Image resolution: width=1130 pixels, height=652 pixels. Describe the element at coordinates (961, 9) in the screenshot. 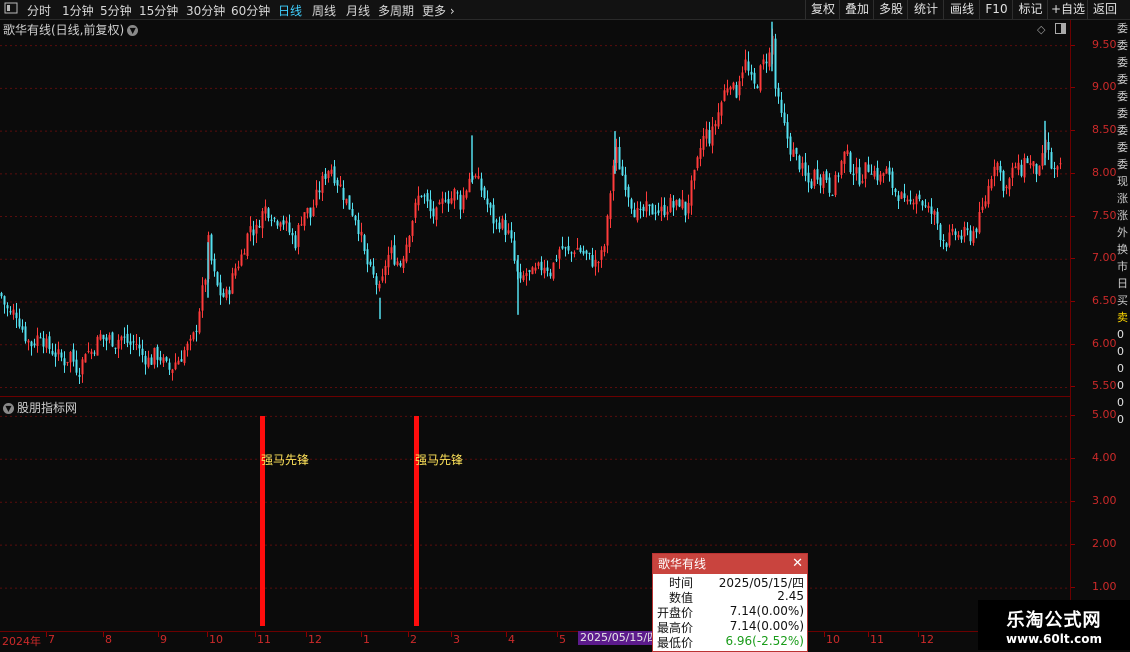

I see `toolbar-button-4: 画线` at that location.